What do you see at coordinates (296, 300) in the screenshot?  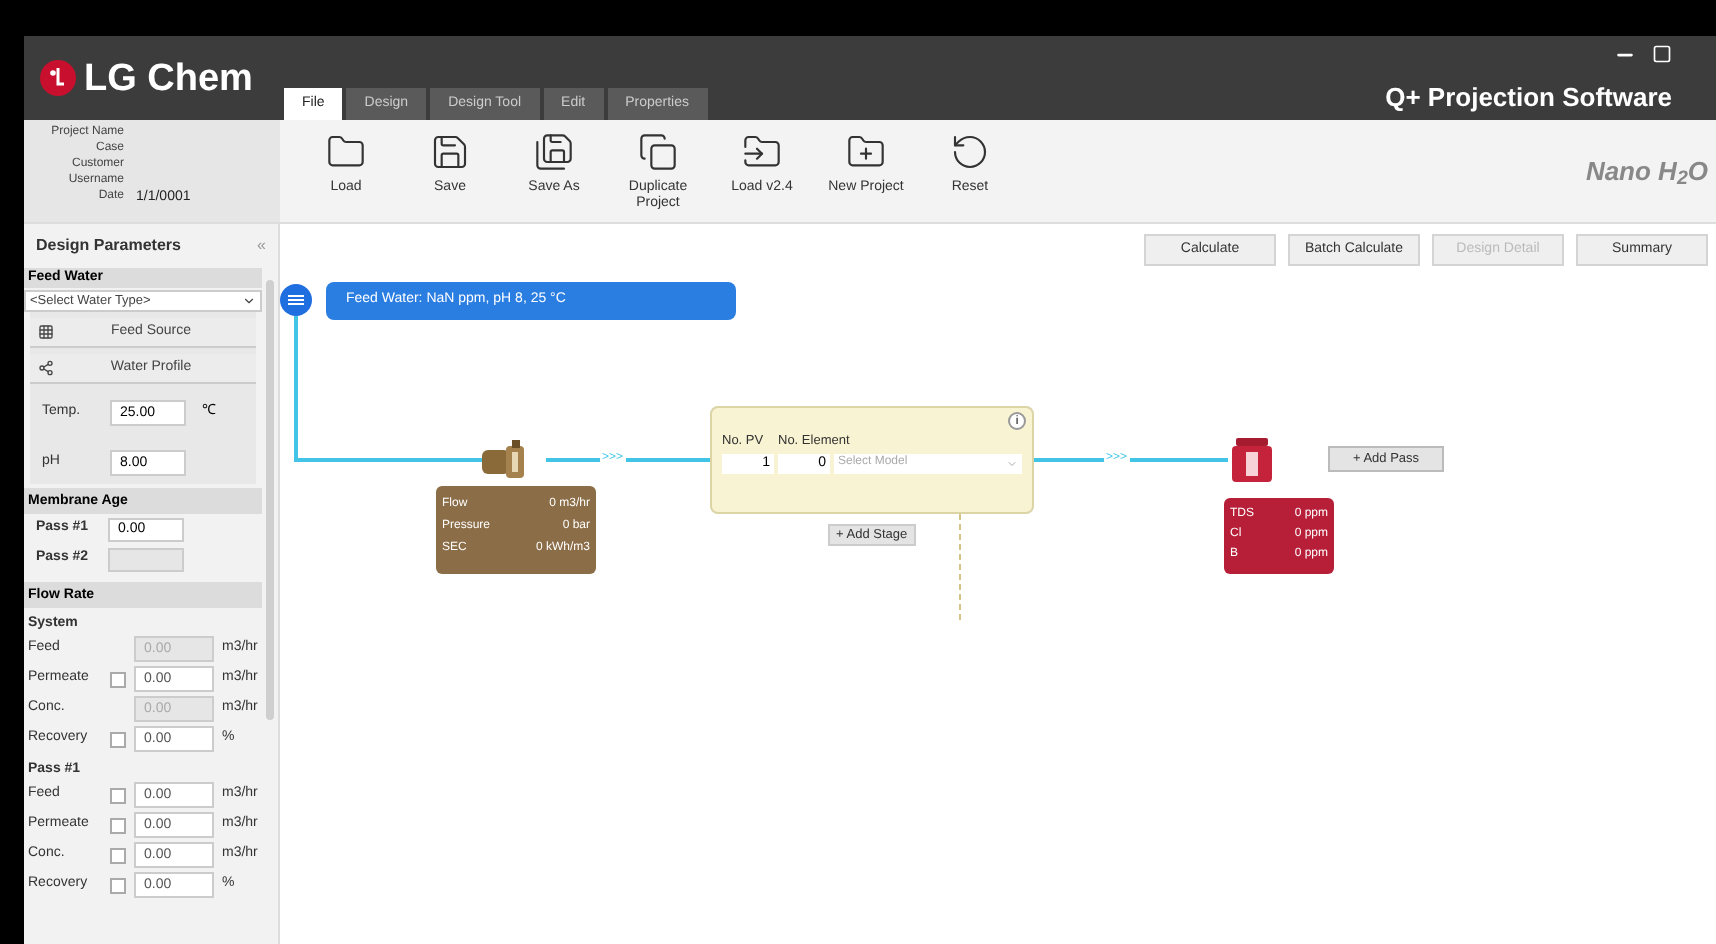 I see `feed-node-icon` at bounding box center [296, 300].